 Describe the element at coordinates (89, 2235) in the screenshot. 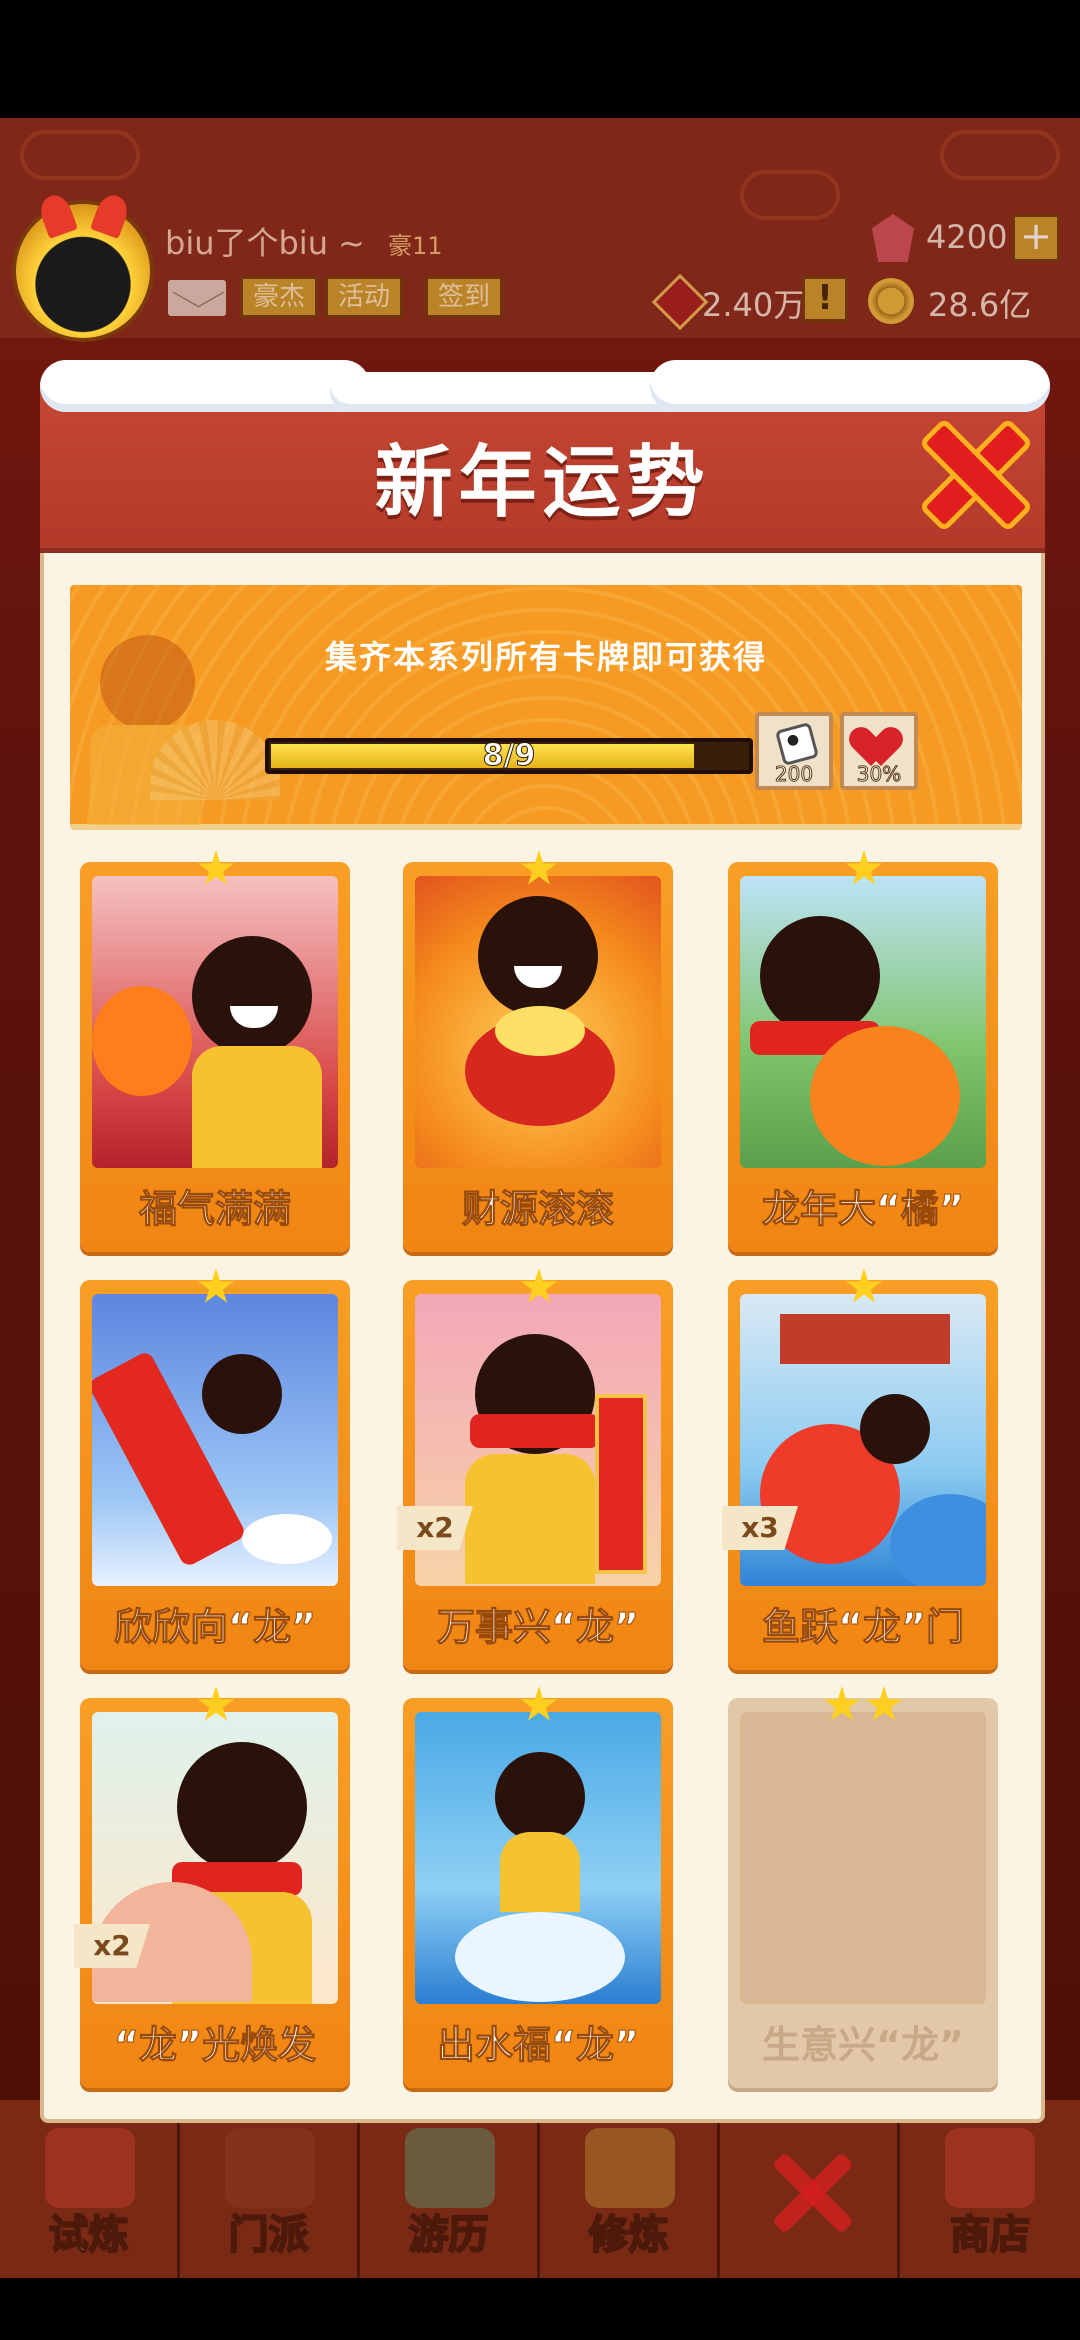

I see `nav-label: 试炼` at that location.